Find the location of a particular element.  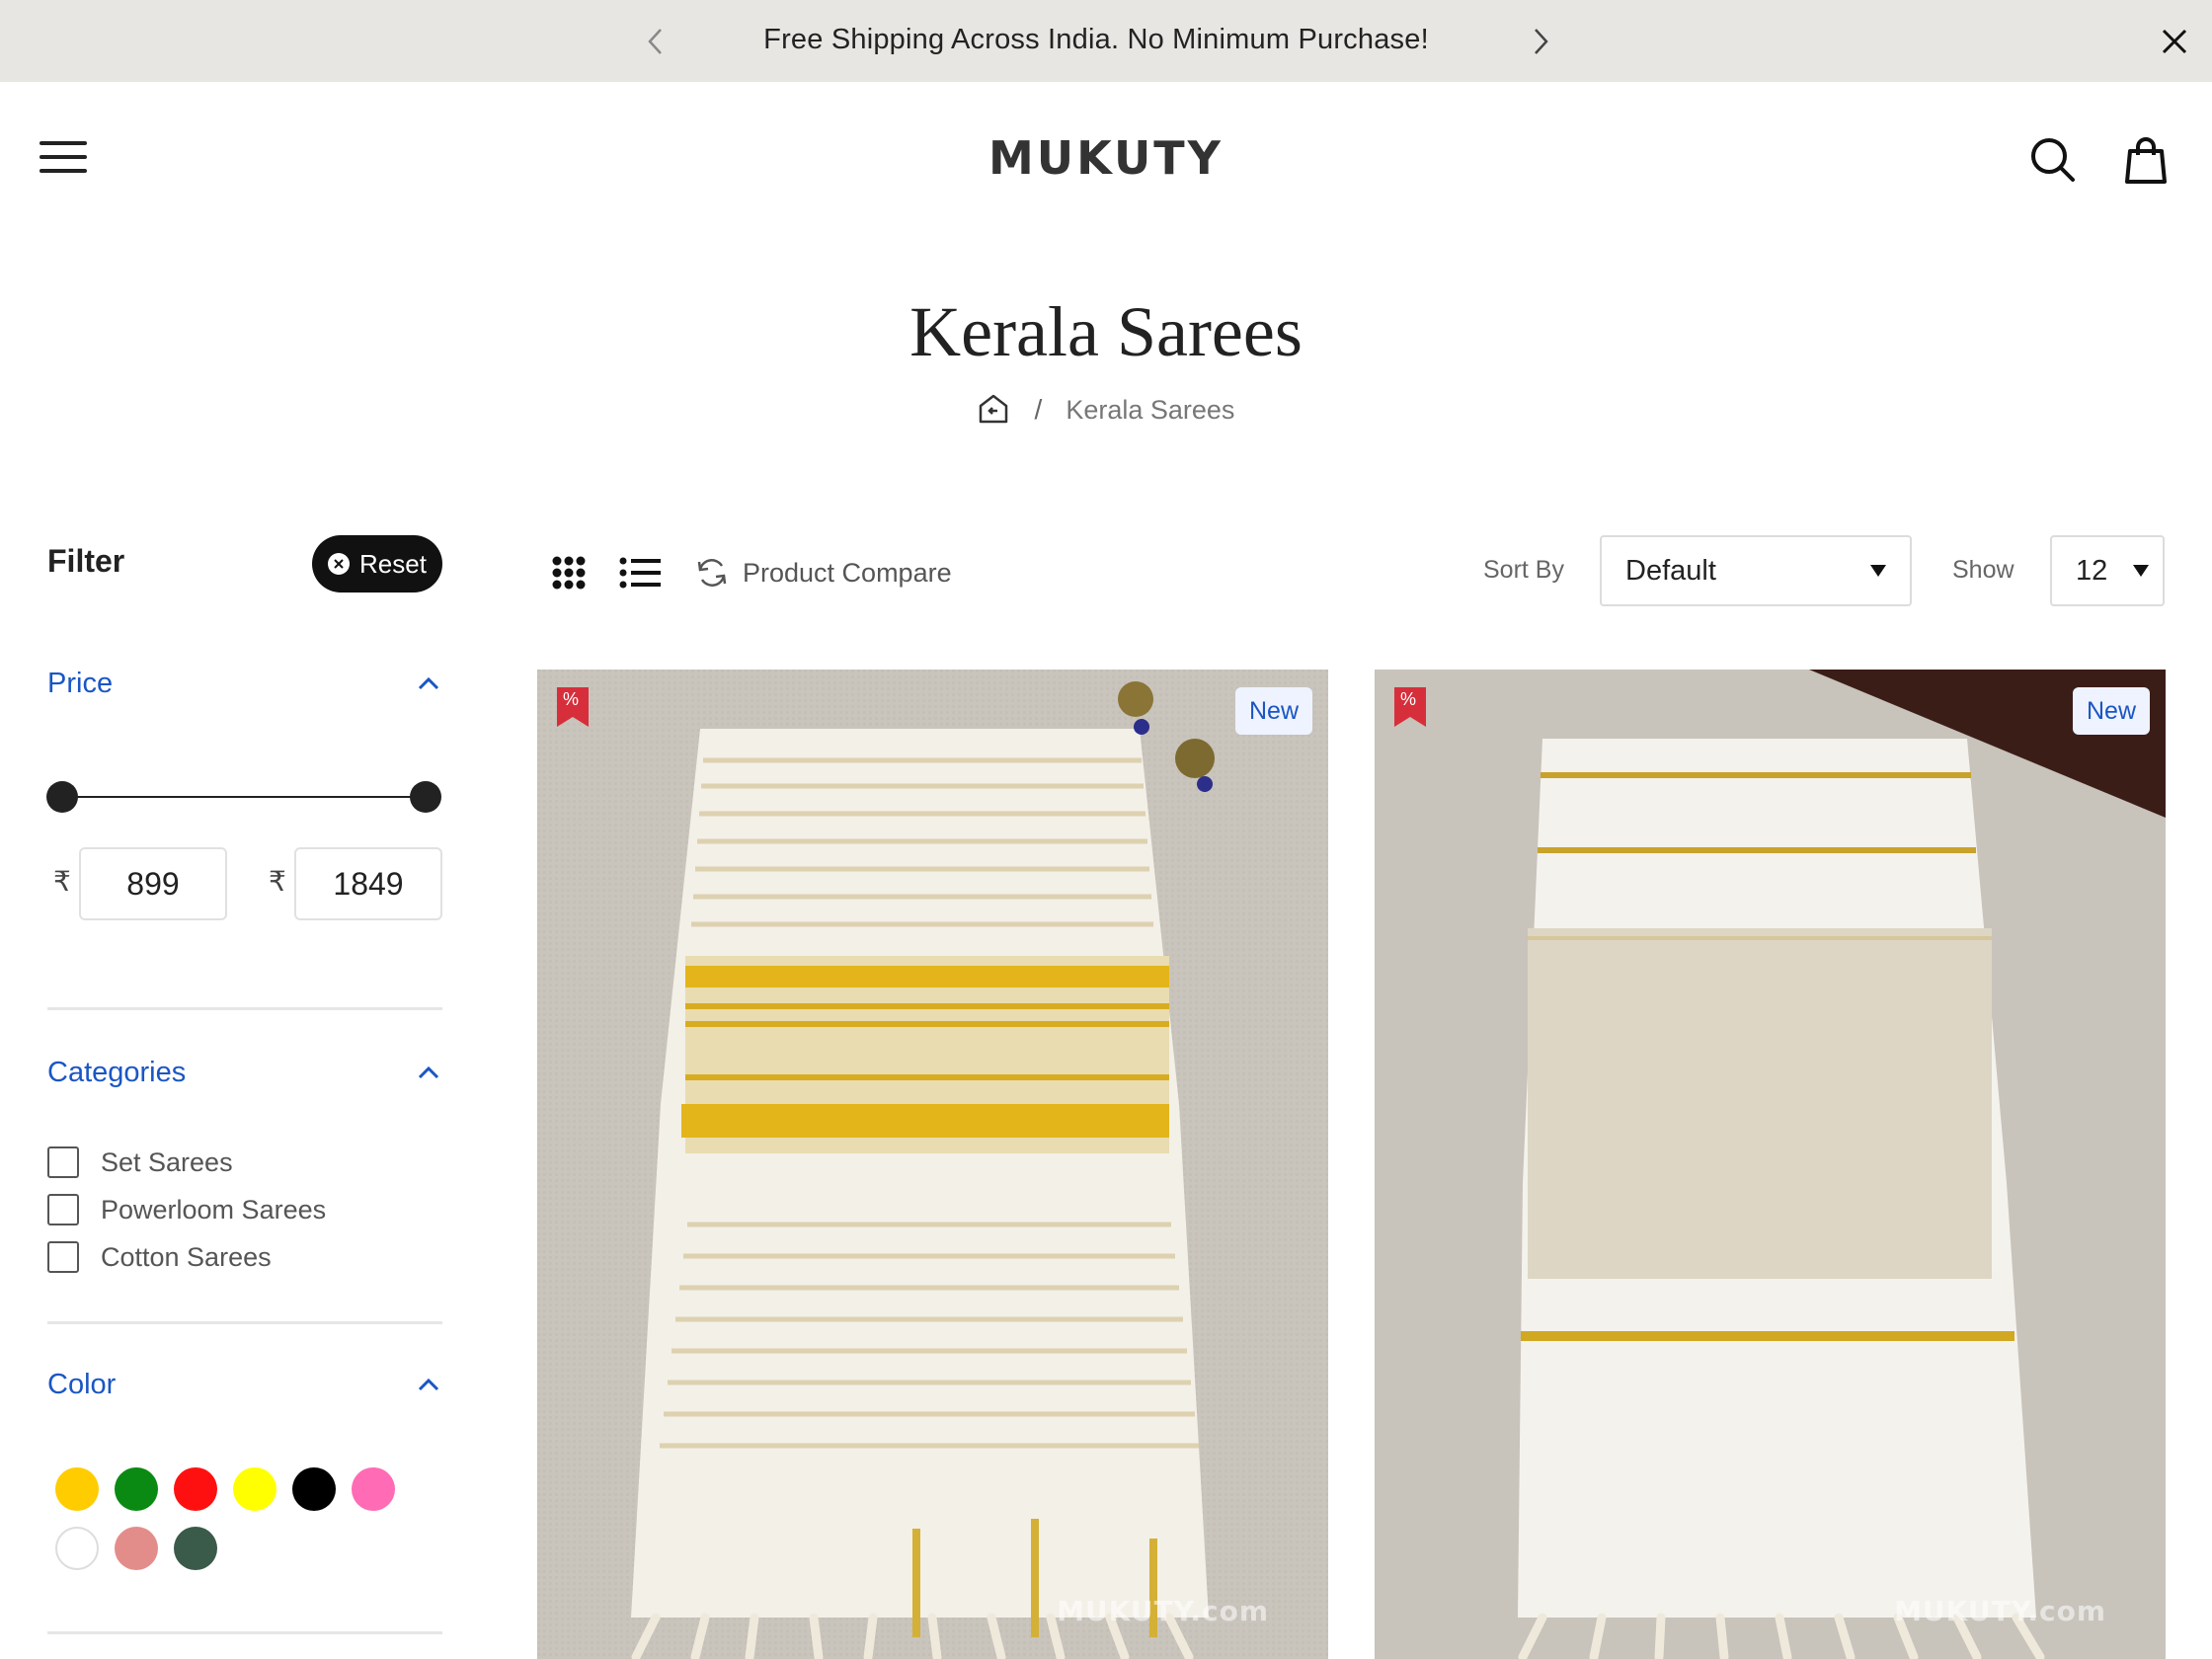

category-checkbox-cotton-sarees: Cotton Sarees is located at coordinates (160, 1257).